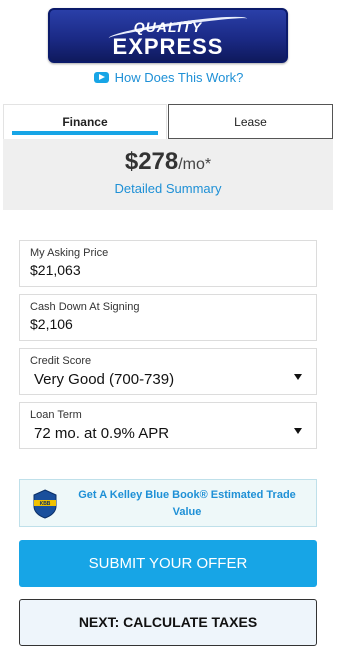 The width and height of the screenshot is (337, 654). I want to click on logo-line2: EXPRESS, so click(168, 46).